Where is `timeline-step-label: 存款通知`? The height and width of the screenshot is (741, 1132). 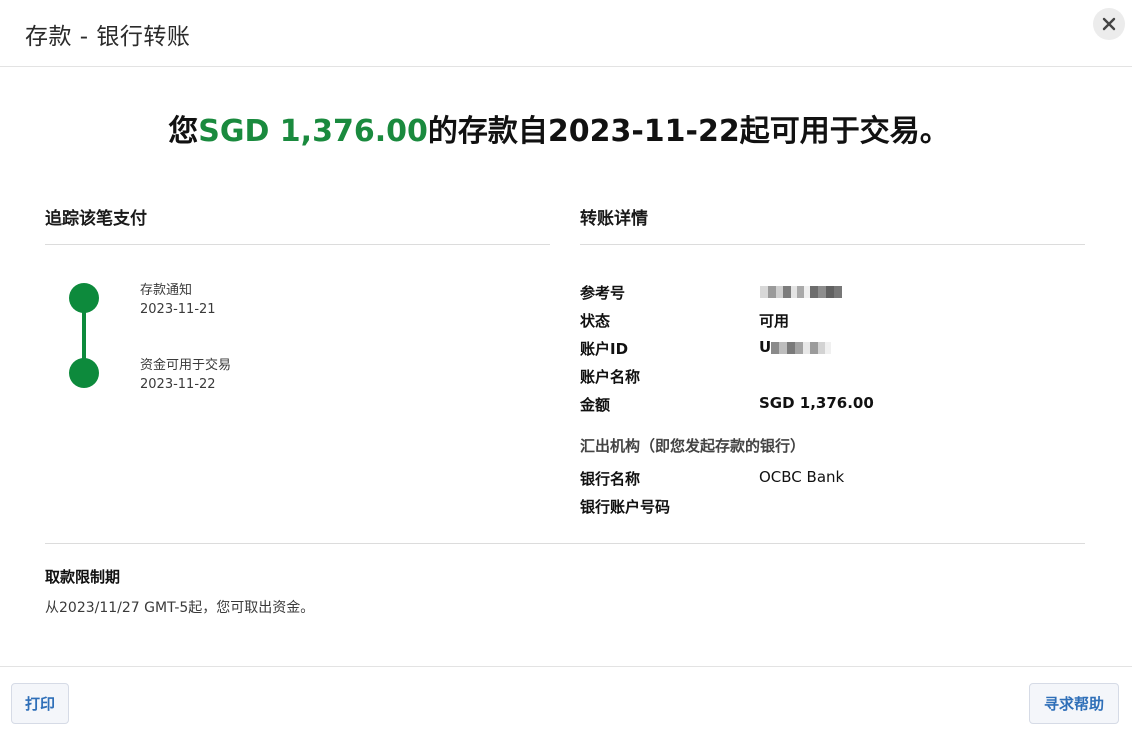 timeline-step-label: 存款通知 is located at coordinates (166, 290).